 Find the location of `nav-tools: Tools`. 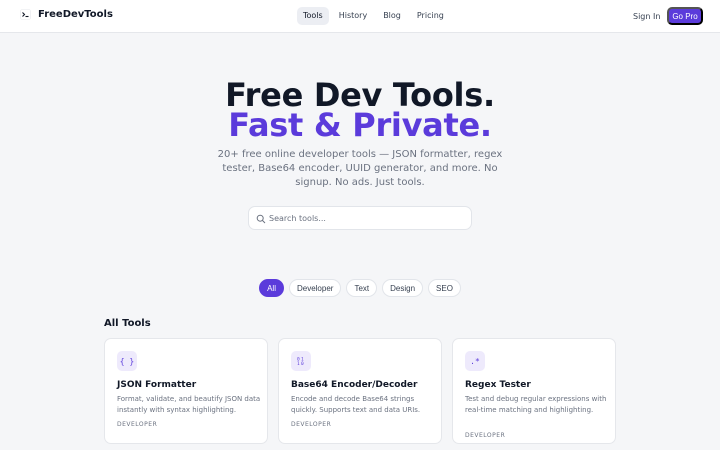

nav-tools: Tools is located at coordinates (313, 16).